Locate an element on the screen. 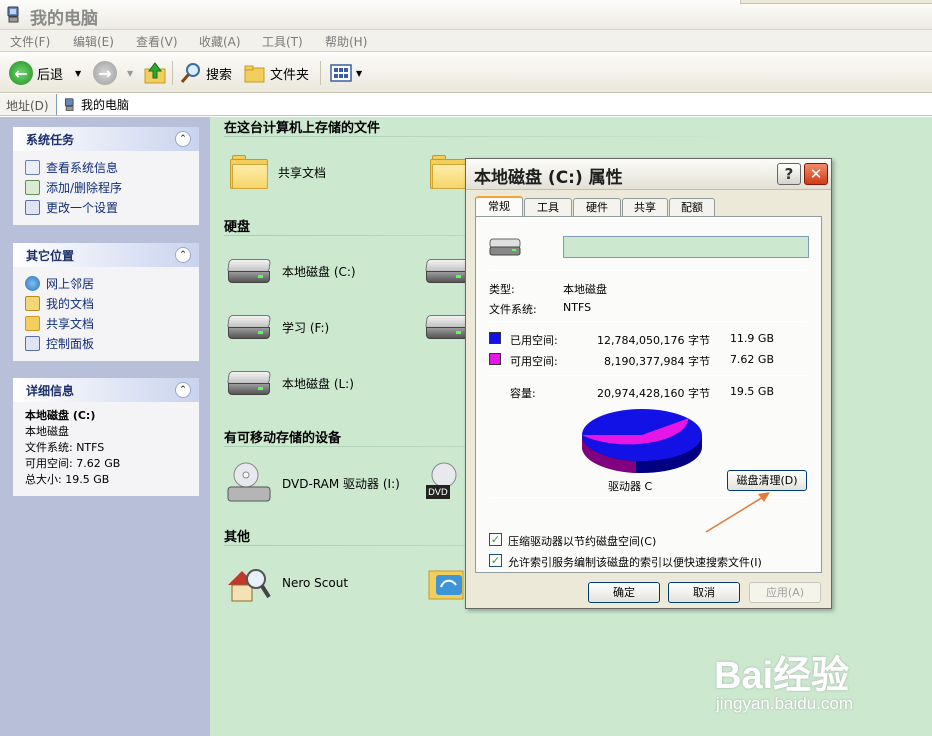 The image size is (932, 736). used-space-label: 已用空间: is located at coordinates (534, 340).